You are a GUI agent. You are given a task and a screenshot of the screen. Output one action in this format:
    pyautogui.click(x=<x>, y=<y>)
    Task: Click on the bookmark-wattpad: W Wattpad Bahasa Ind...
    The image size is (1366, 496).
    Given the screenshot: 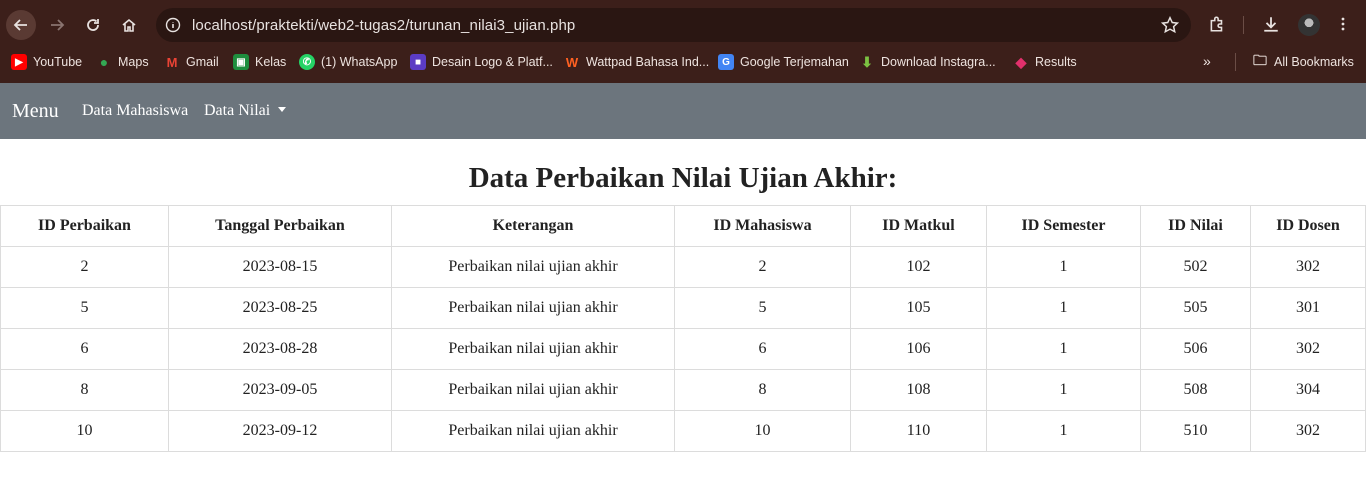 What is the action you would take?
    pyautogui.click(x=636, y=62)
    